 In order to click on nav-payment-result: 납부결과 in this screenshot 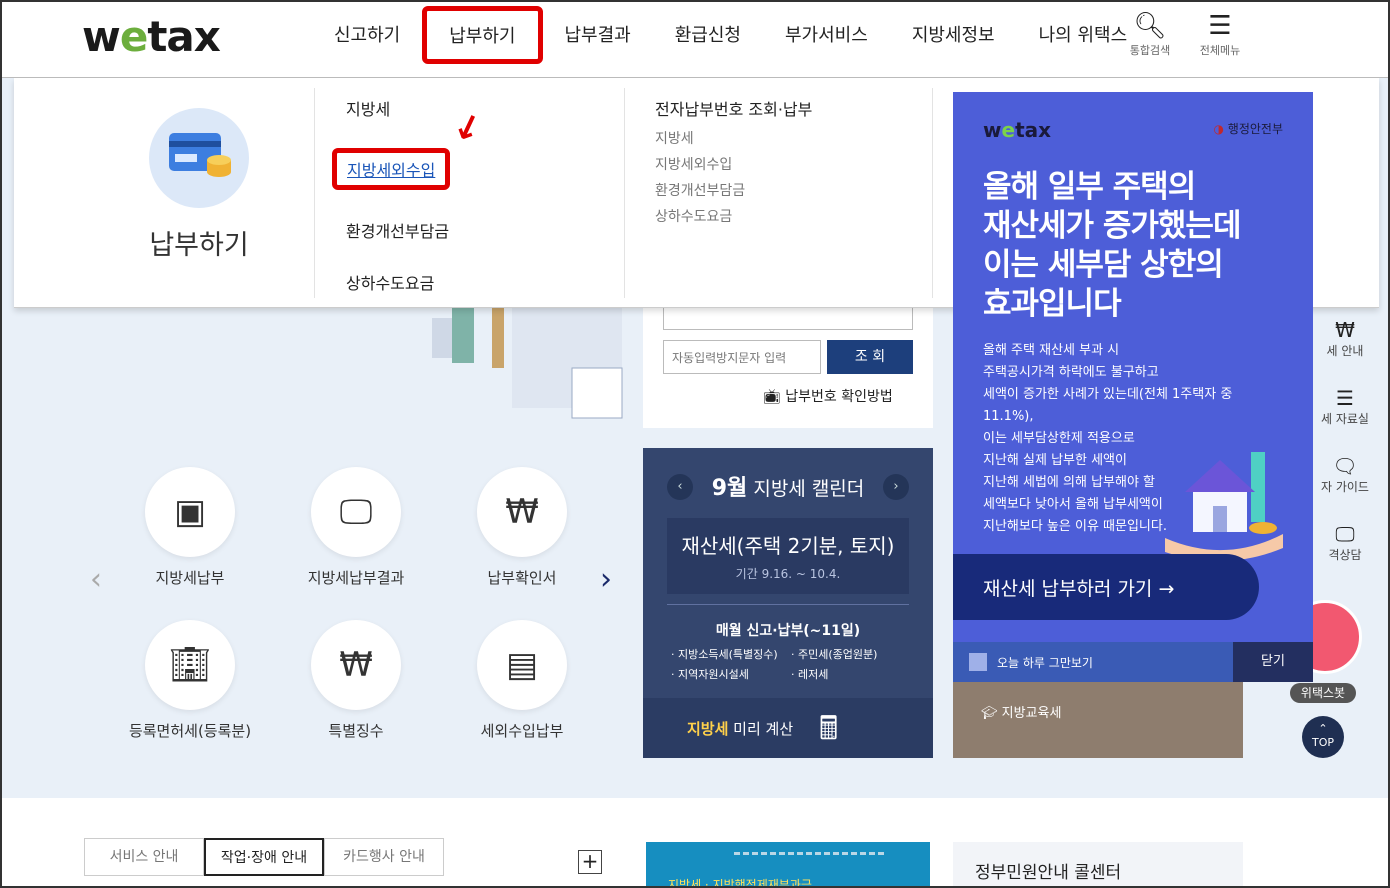, I will do `click(598, 34)`.